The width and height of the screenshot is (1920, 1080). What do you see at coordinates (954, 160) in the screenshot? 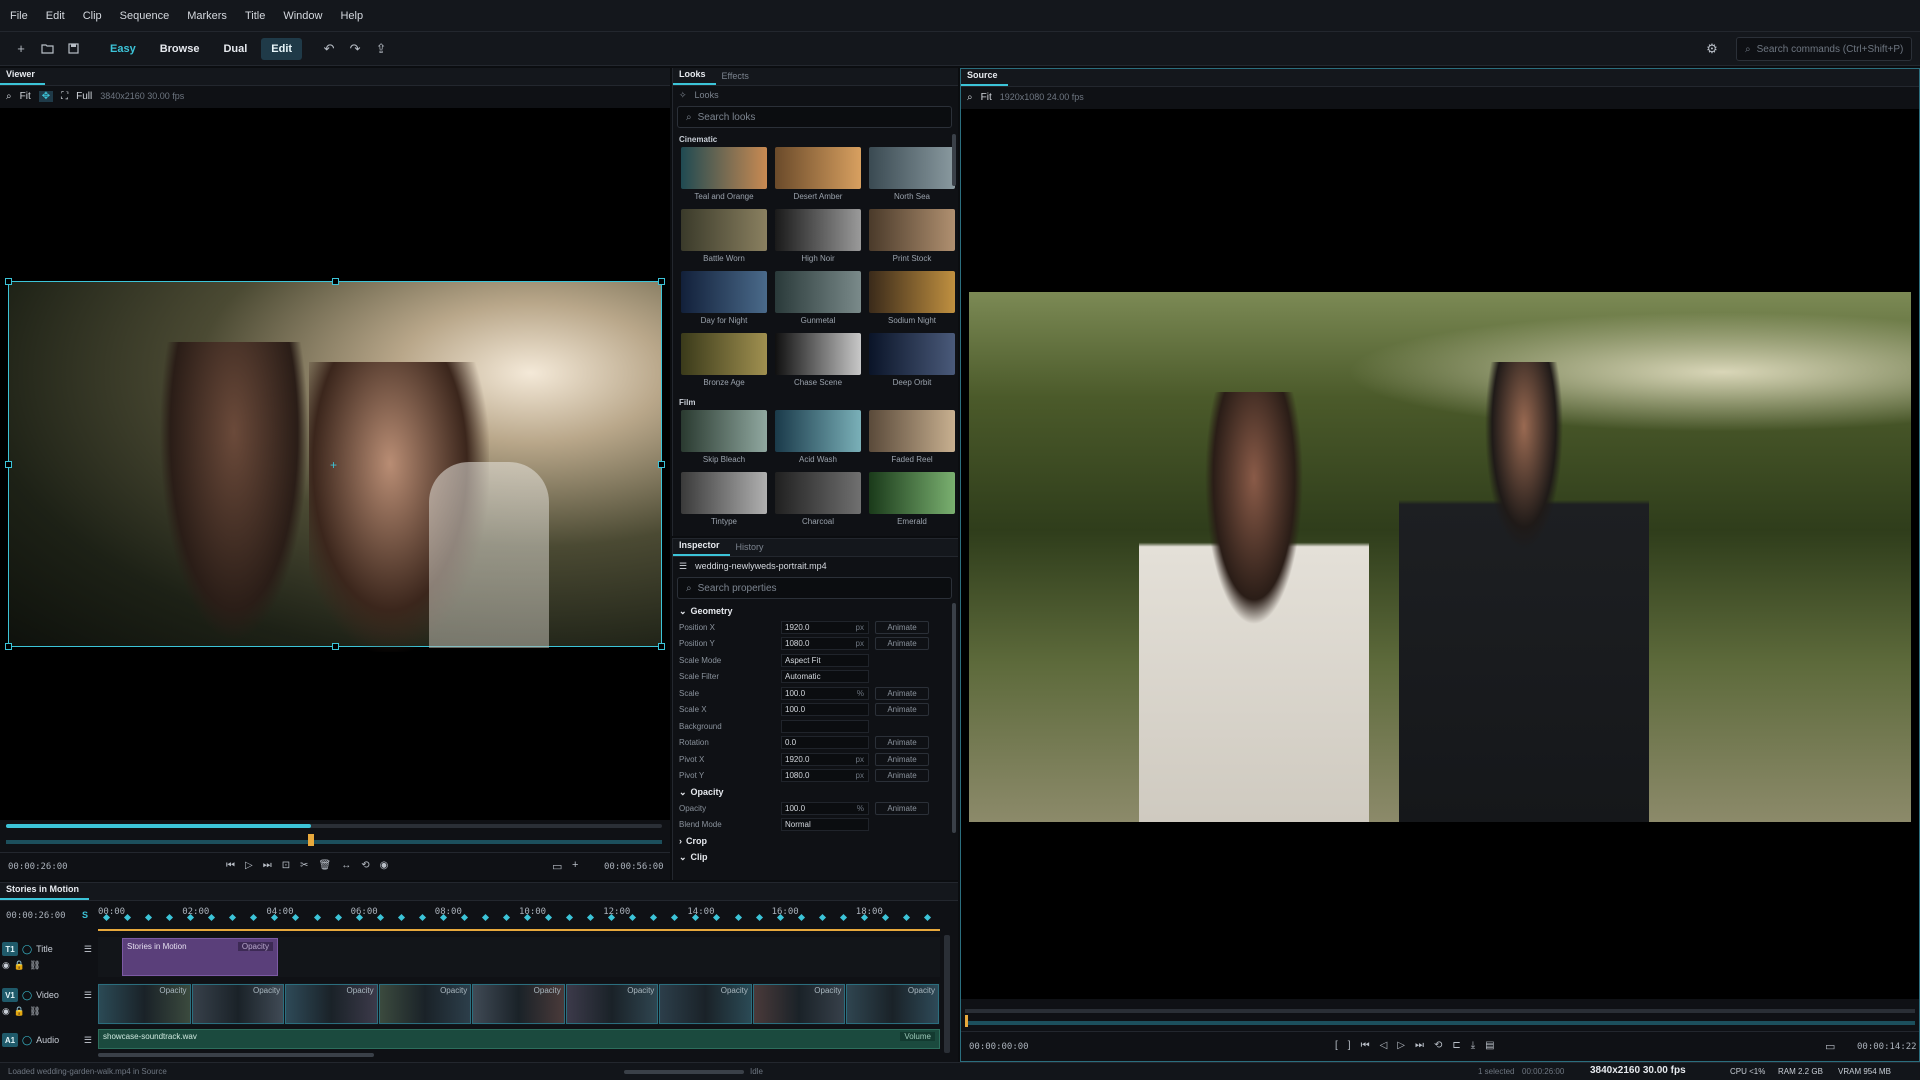
I see `looks-scrollbar` at bounding box center [954, 160].